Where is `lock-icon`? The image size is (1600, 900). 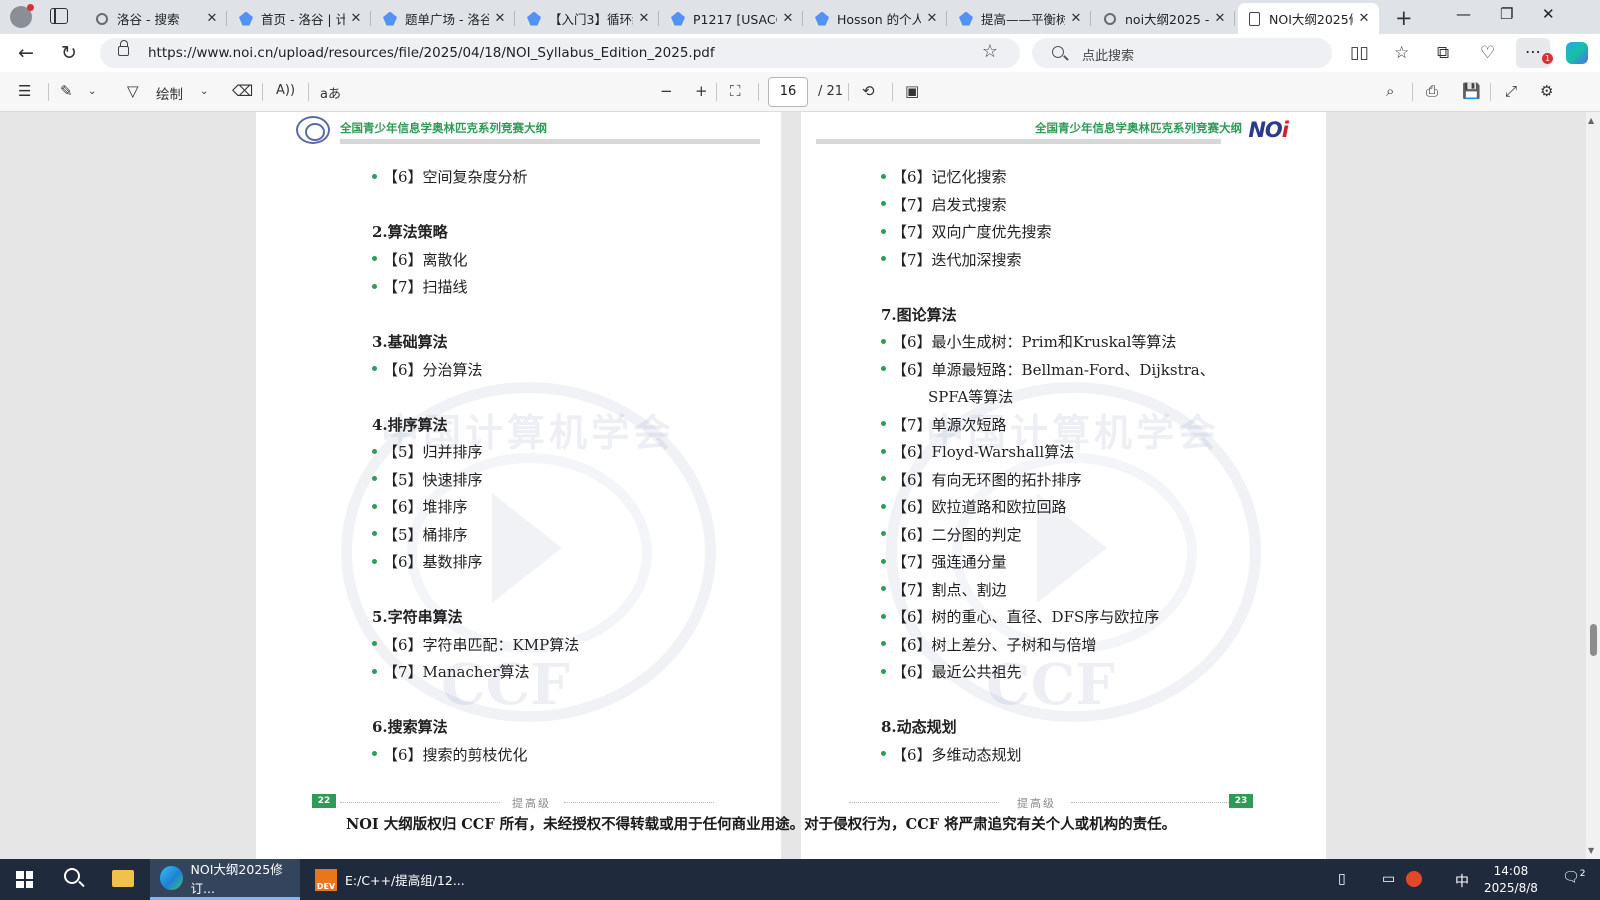 lock-icon is located at coordinates (123, 48).